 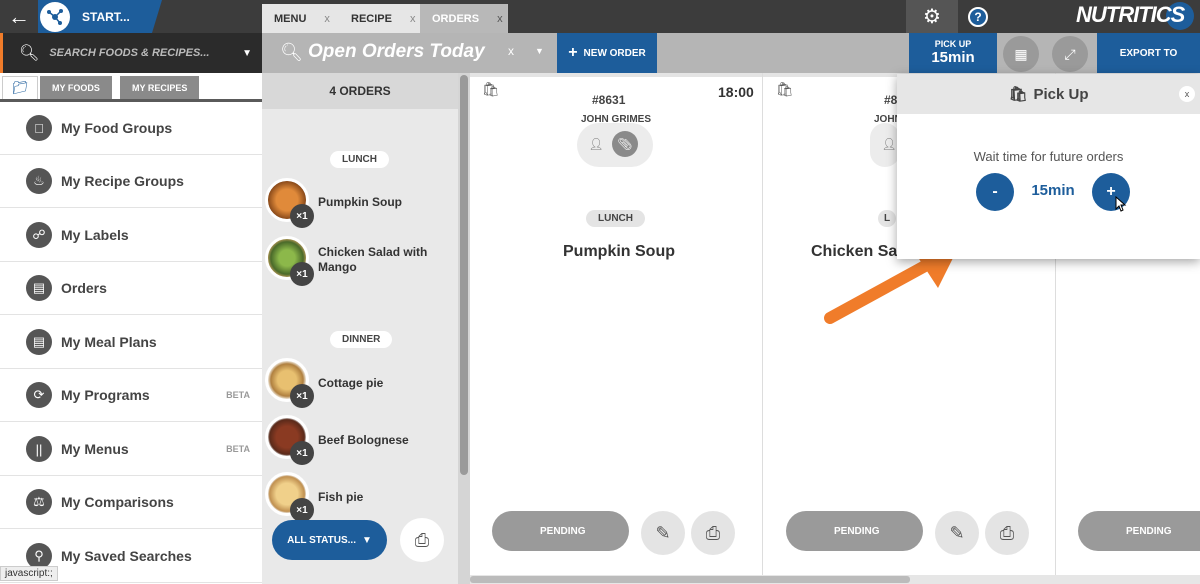 I want to click on wait-time-value: 15min, so click(x=1053, y=190).